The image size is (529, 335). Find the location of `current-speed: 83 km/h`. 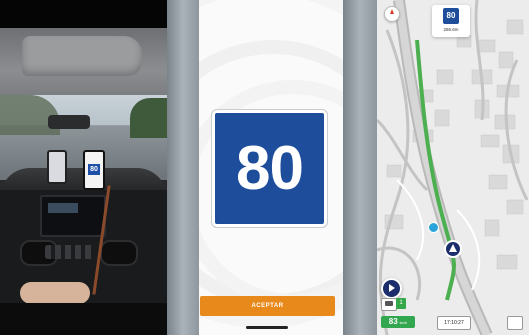

current-speed: 83 km/h is located at coordinates (398, 322).